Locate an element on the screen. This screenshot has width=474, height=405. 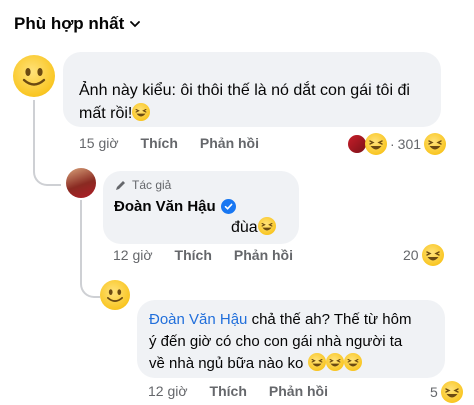
reaction-count: 301 is located at coordinates (409, 144).